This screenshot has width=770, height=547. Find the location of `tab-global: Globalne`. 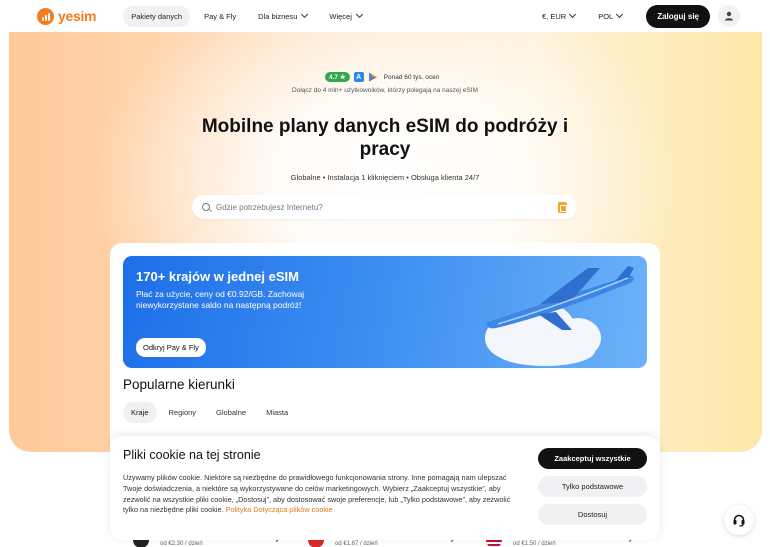

tab-global: Globalne is located at coordinates (231, 412).